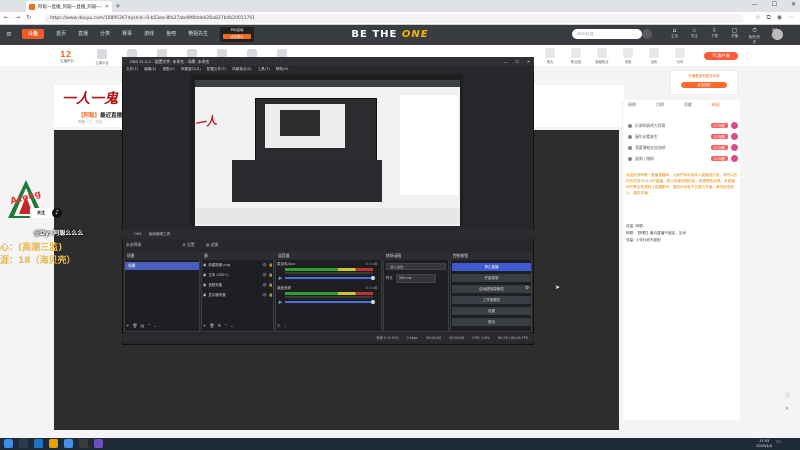  Describe the element at coordinates (768, 18) in the screenshot. I see `extensions-icon: ⧉` at that location.